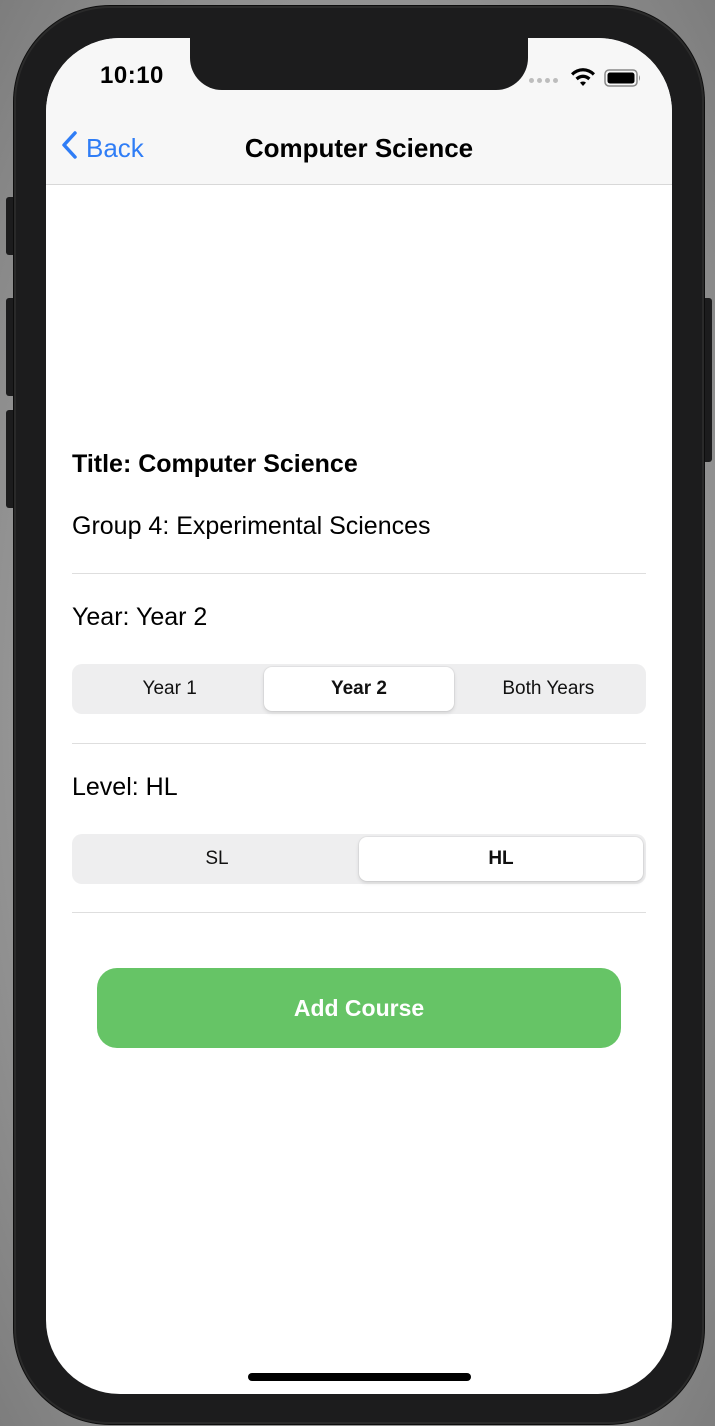 Image resolution: width=715 pixels, height=1426 pixels. I want to click on home-indicator, so click(359, 1377).